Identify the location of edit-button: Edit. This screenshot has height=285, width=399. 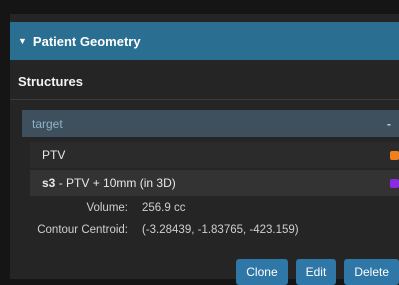
(316, 272).